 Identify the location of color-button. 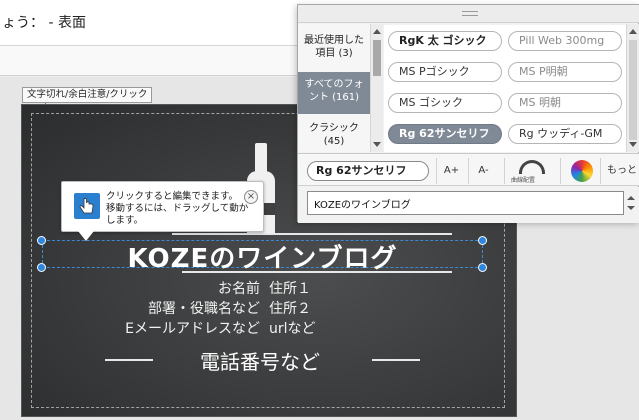
(580, 171).